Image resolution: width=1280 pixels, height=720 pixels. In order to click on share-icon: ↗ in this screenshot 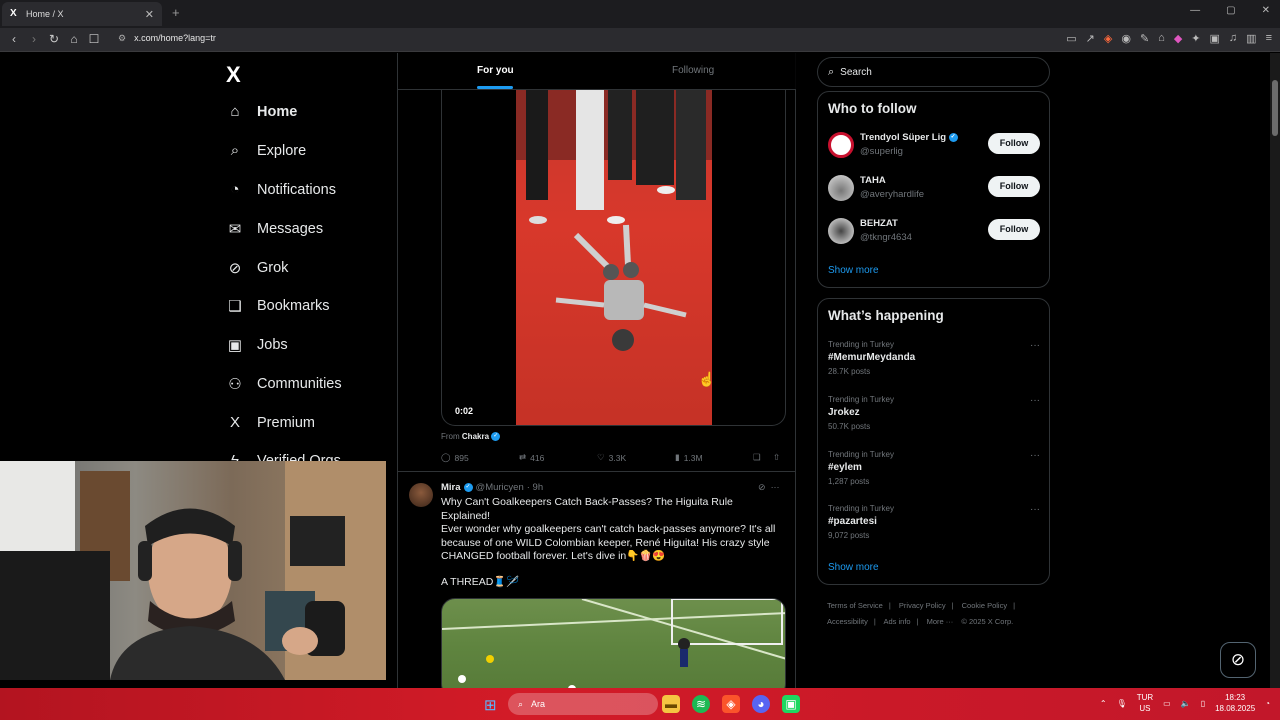, I will do `click(1090, 38)`.